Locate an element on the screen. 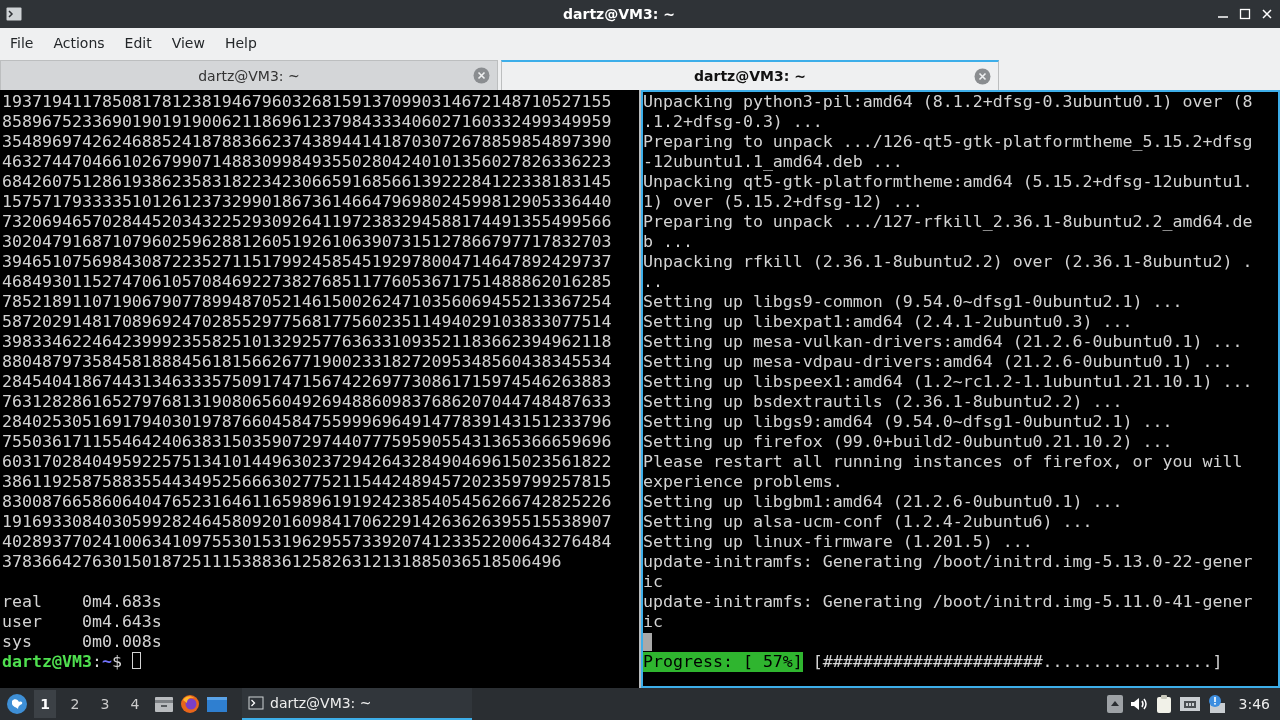  workspace-button: 3 is located at coordinates (105, 704).